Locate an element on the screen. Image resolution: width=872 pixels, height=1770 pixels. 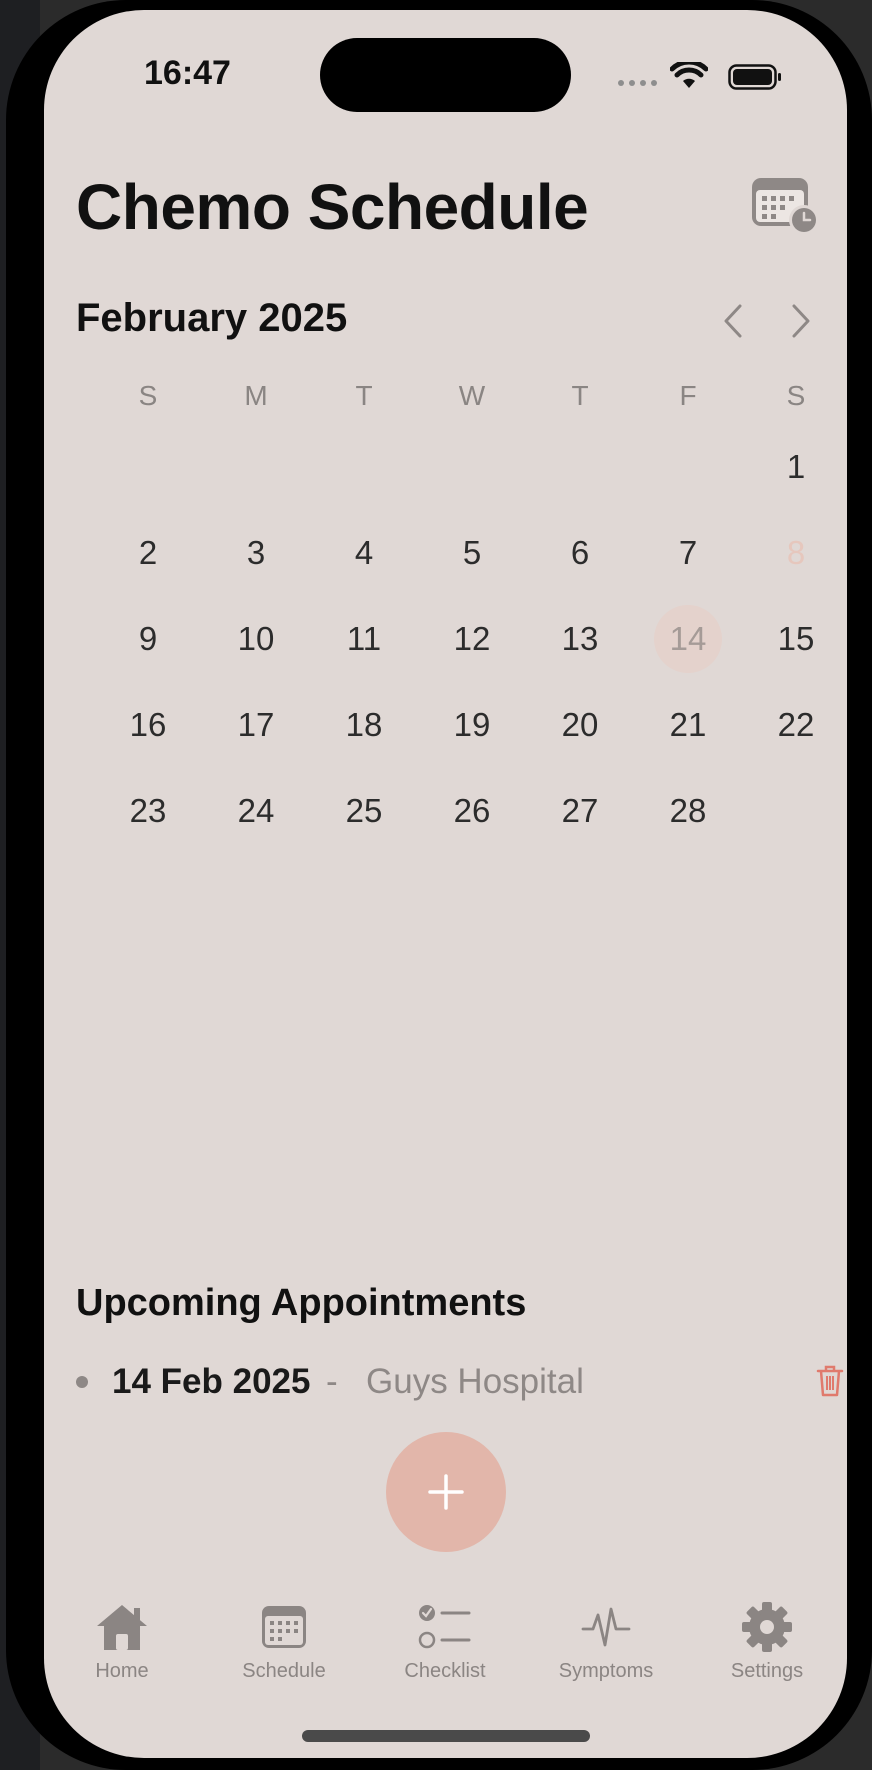
home-icon is located at coordinates (122, 1627).